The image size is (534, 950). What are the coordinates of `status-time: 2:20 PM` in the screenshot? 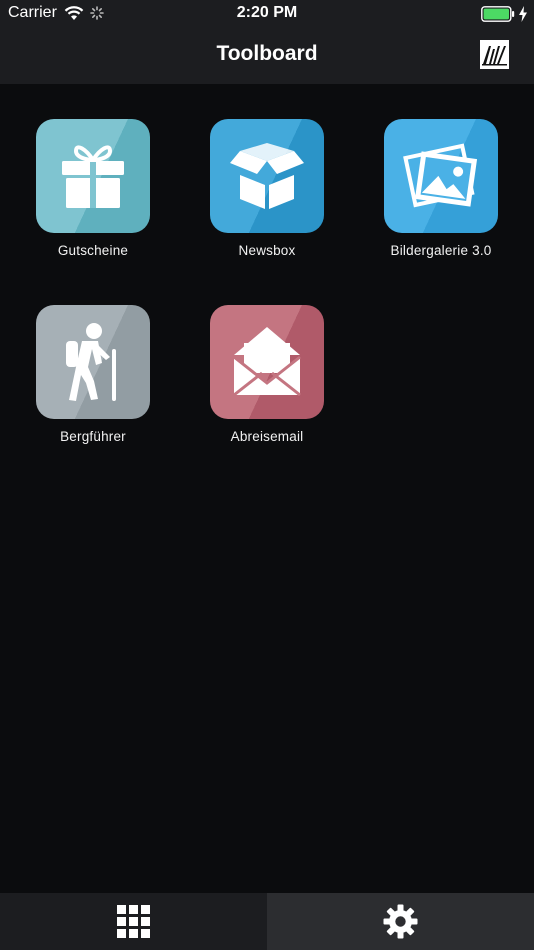 It's located at (267, 12).